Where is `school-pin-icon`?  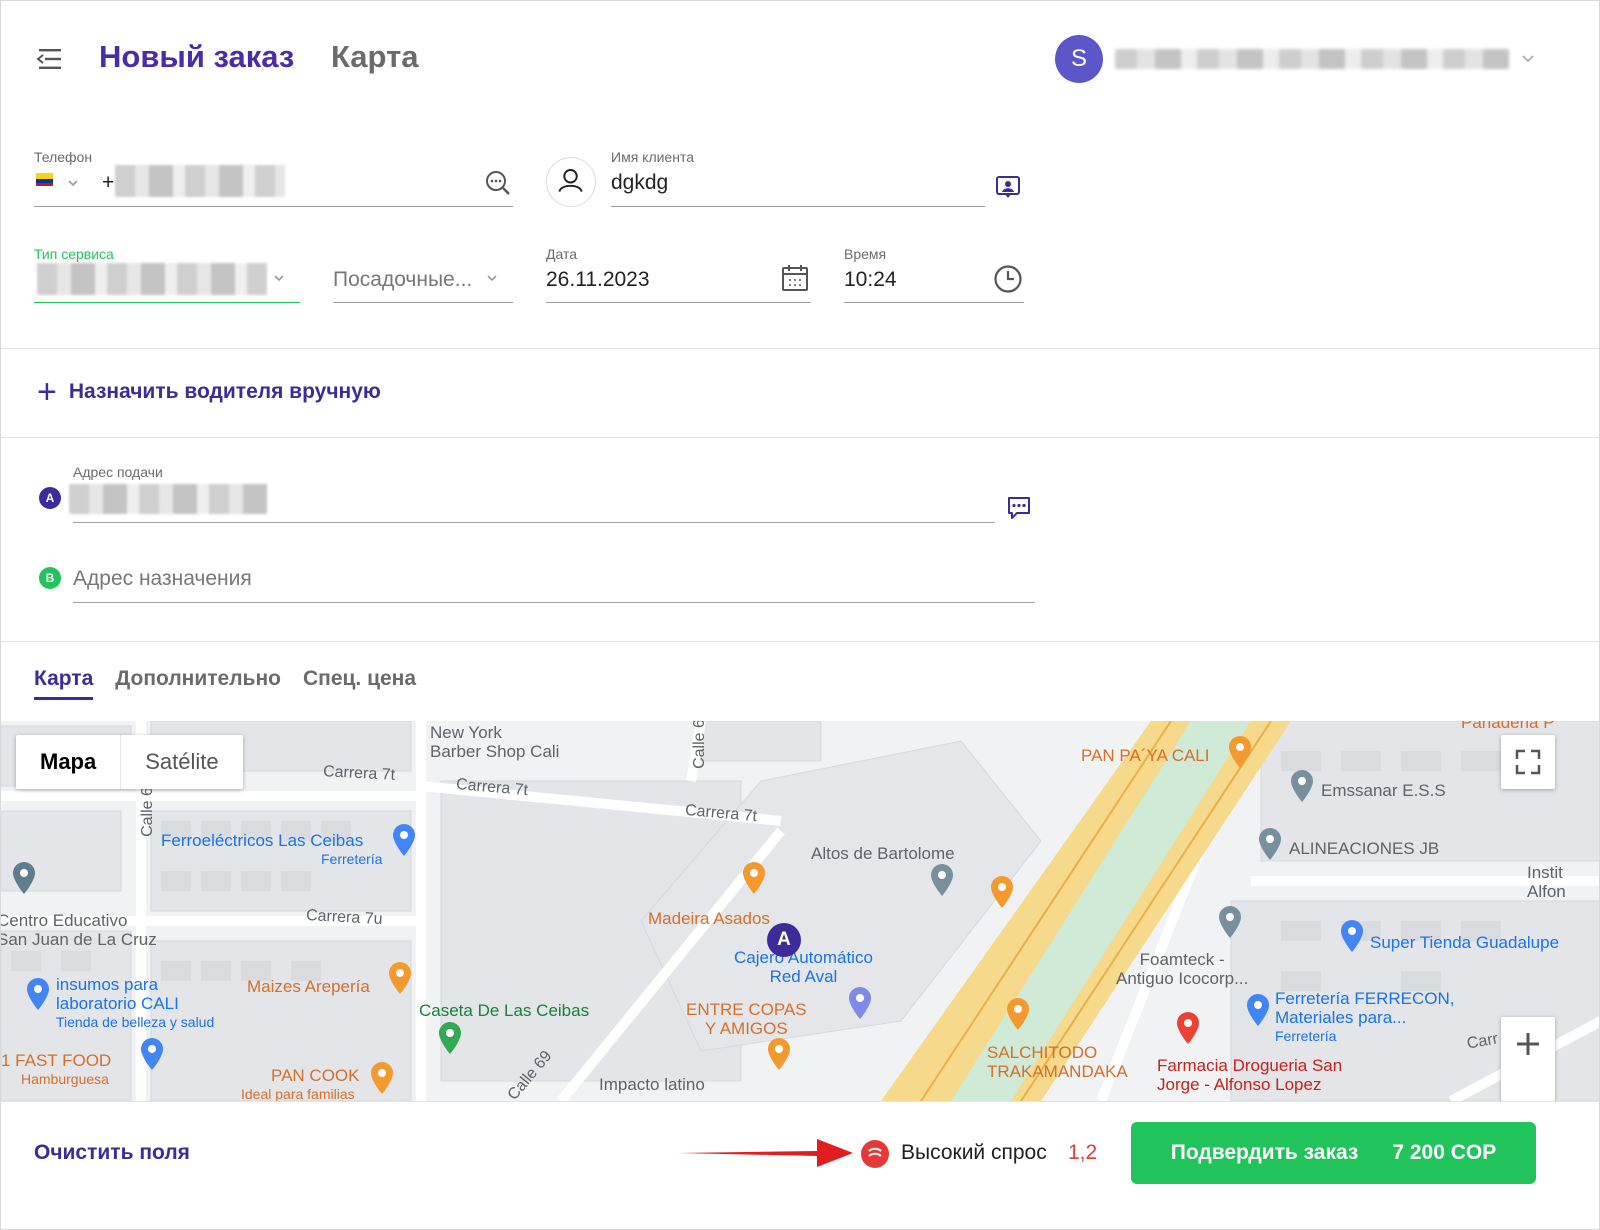 school-pin-icon is located at coordinates (24, 878).